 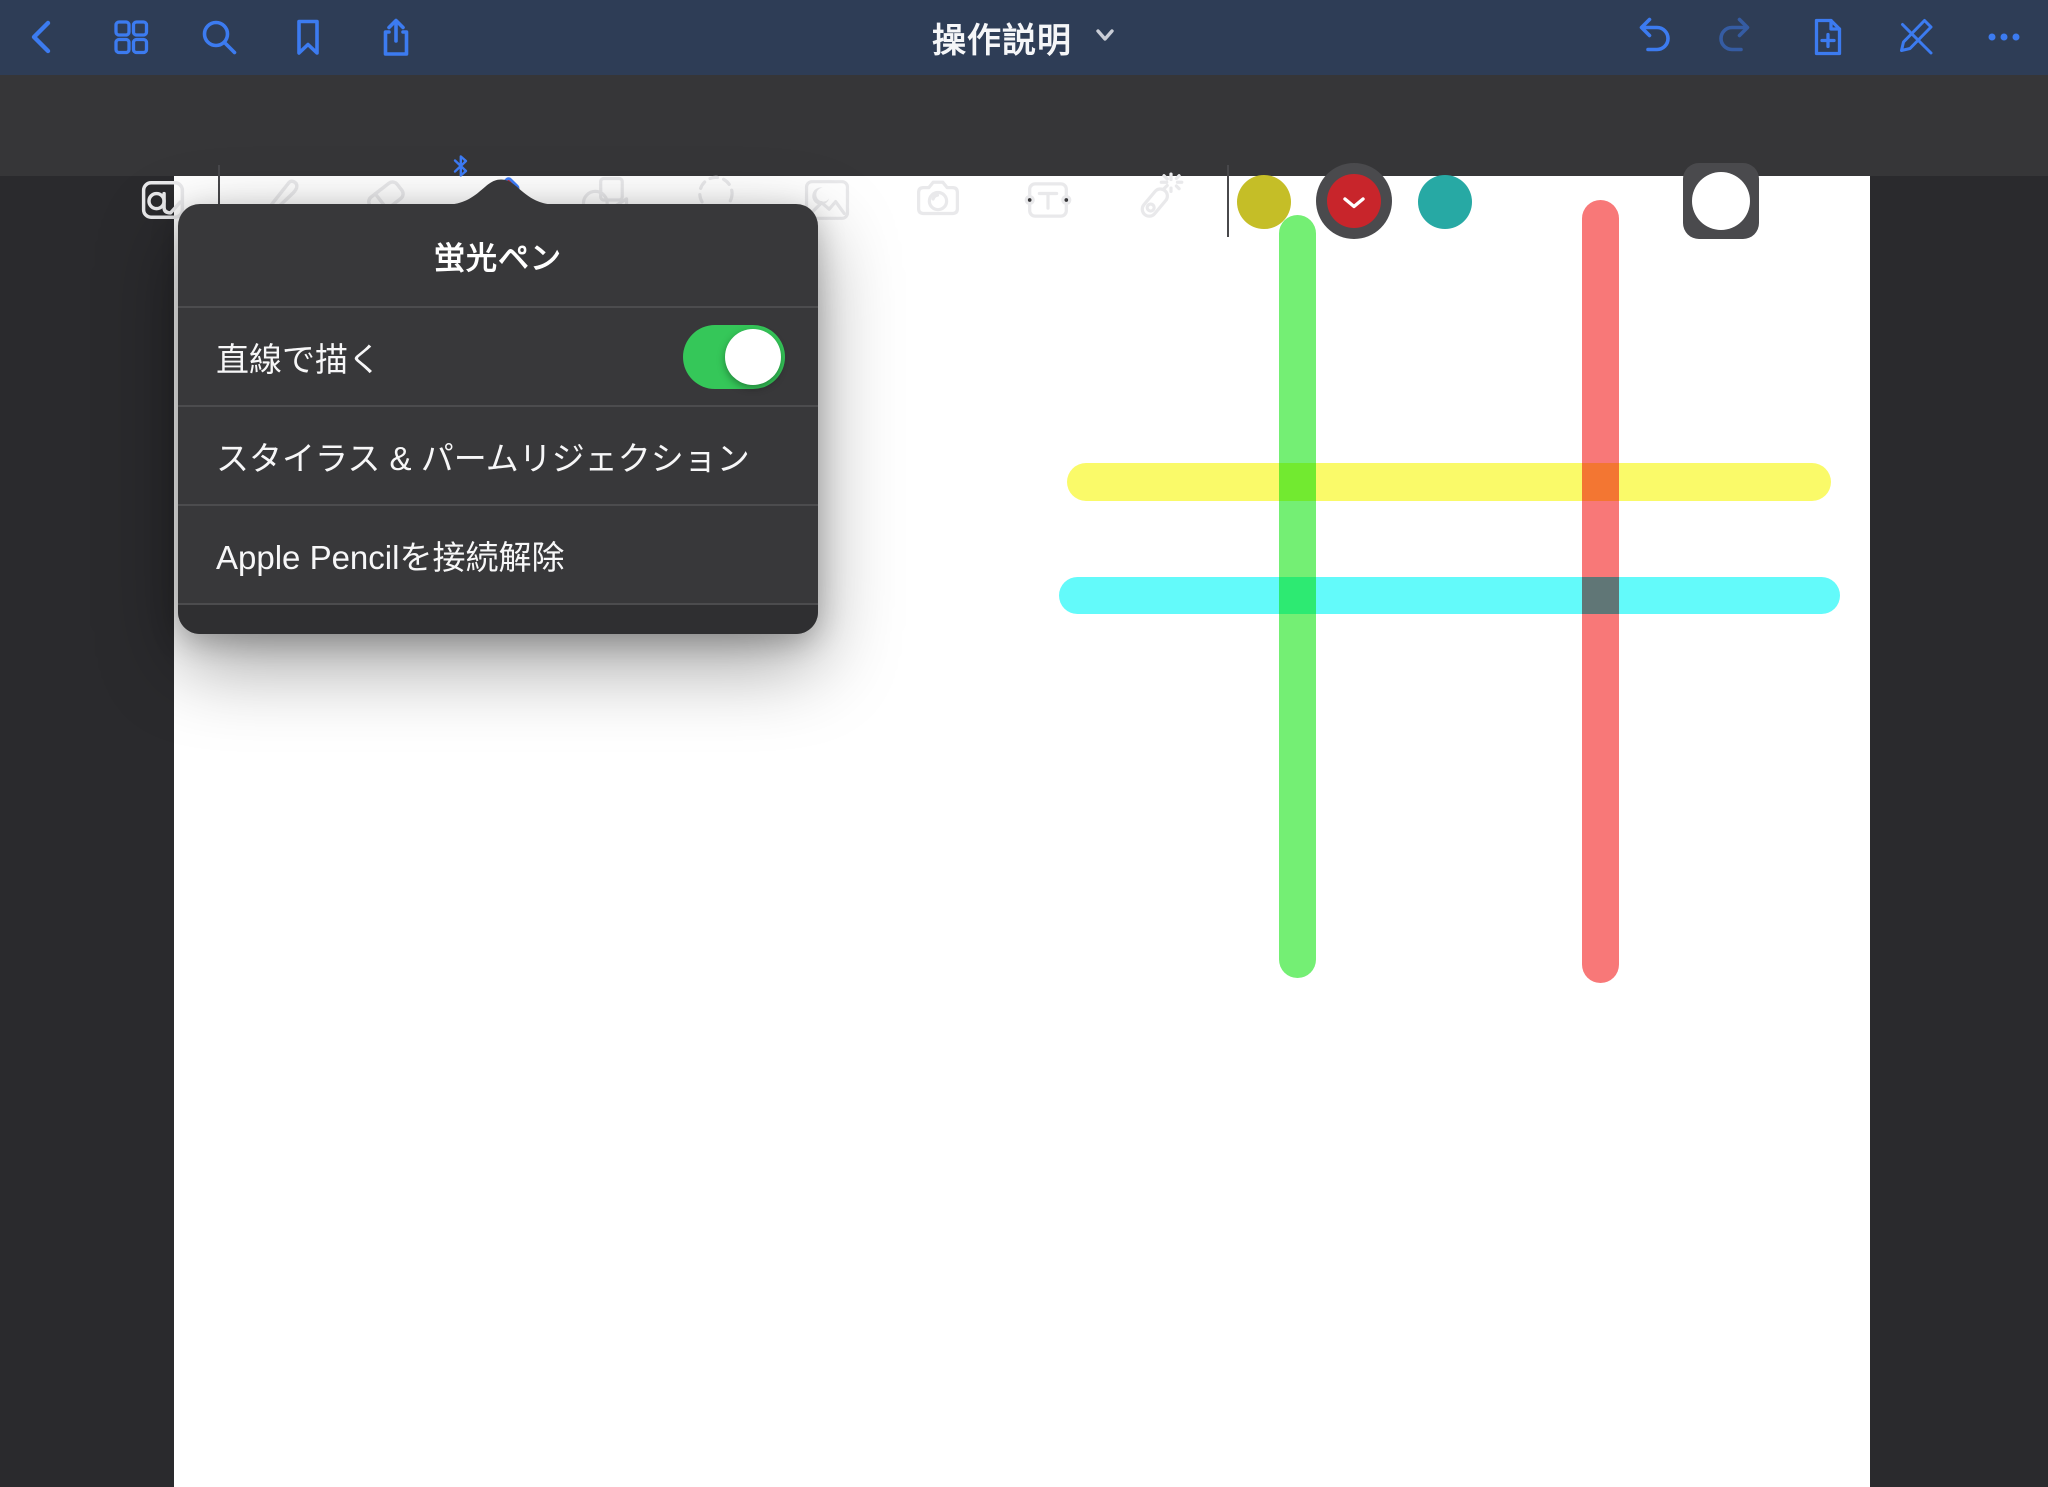 I want to click on stylus-palm-rejection-label: スタイラス & パームリジェクション, so click(x=483, y=458).